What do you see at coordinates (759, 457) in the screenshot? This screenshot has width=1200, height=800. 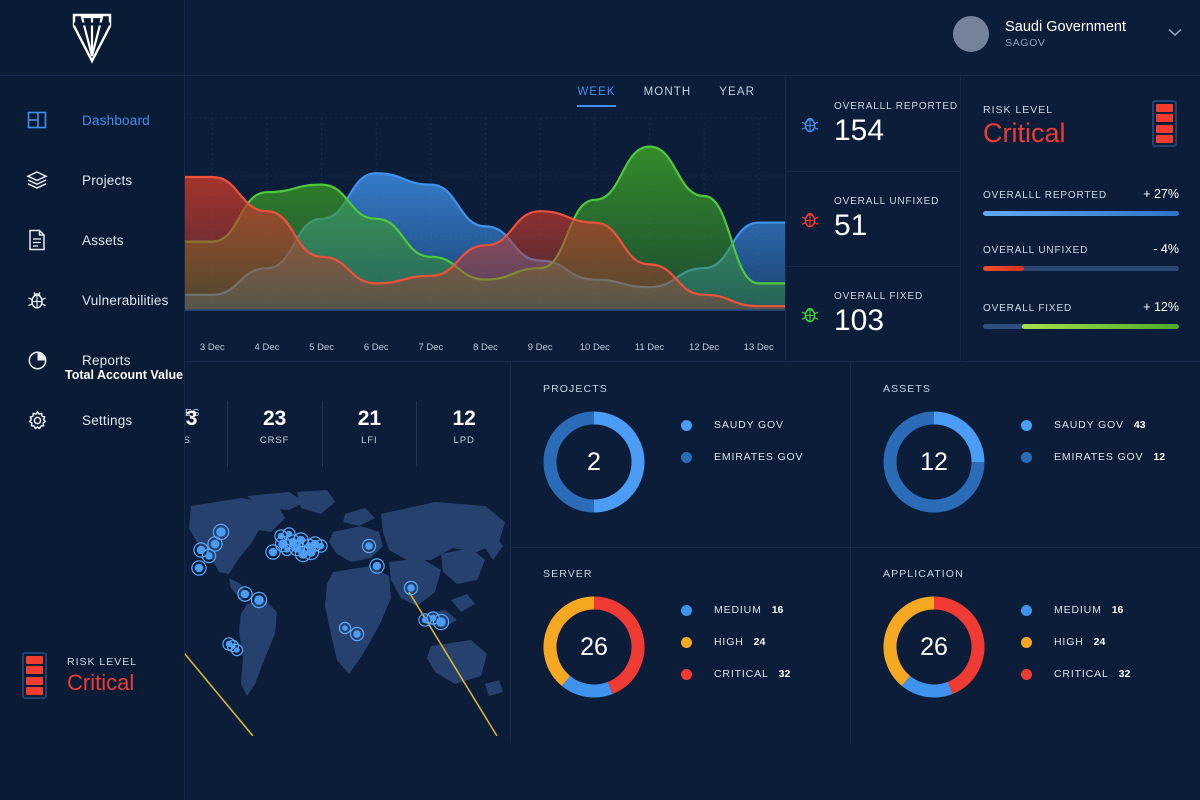 I see `legend-label: EMIRATES GOV` at bounding box center [759, 457].